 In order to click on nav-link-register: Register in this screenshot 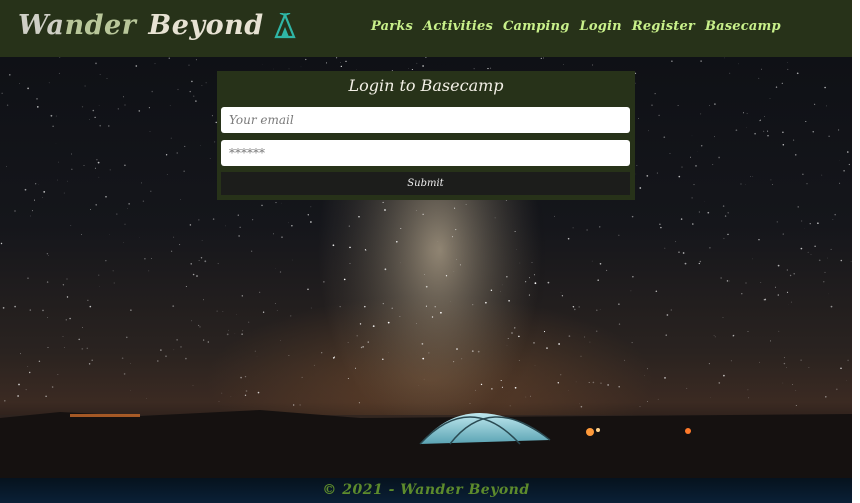, I will do `click(663, 26)`.